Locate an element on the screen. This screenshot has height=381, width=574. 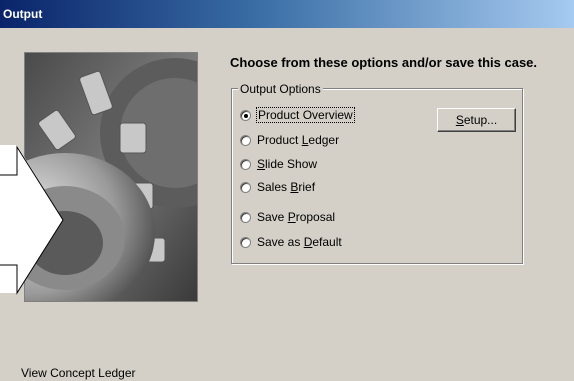
radio-save-proposal: Save Proposal is located at coordinates (287, 217).